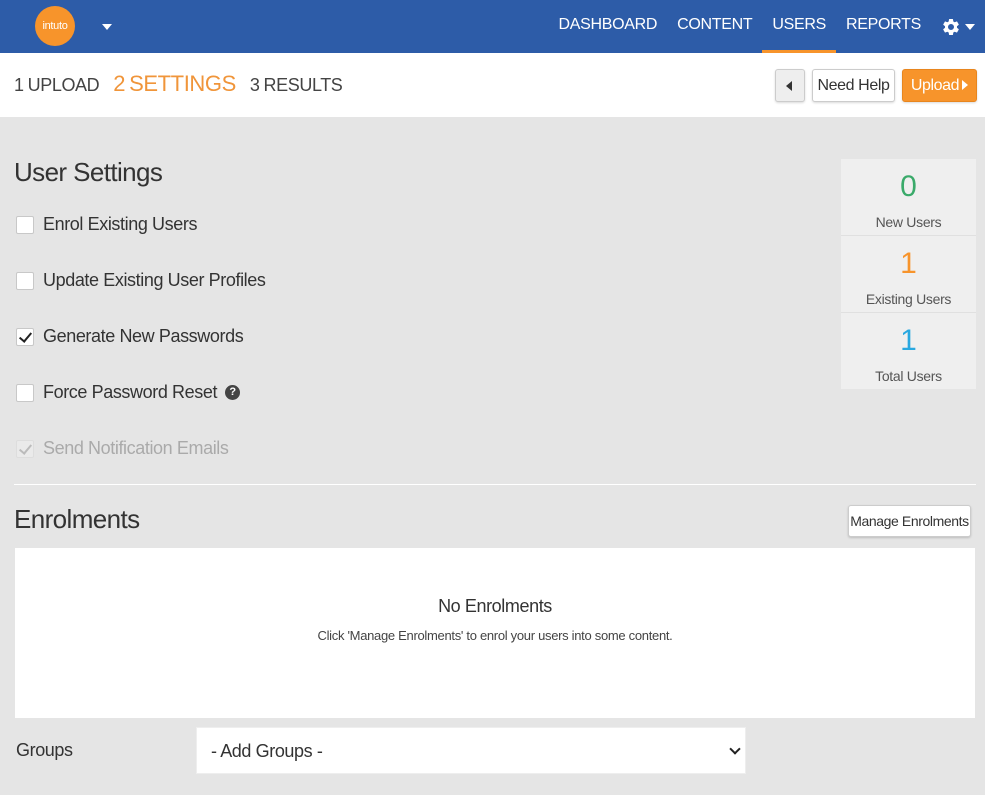  Describe the element at coordinates (908, 299) in the screenshot. I see `stat-label: Existing Users` at that location.